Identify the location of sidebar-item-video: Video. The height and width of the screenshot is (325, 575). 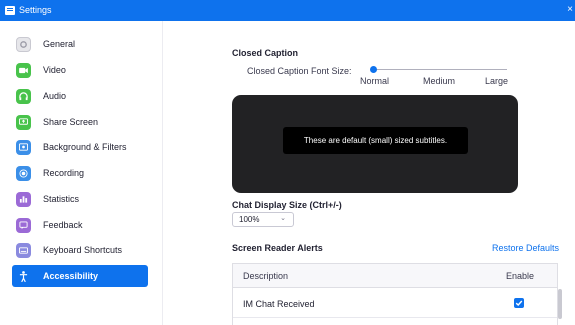
(80, 70).